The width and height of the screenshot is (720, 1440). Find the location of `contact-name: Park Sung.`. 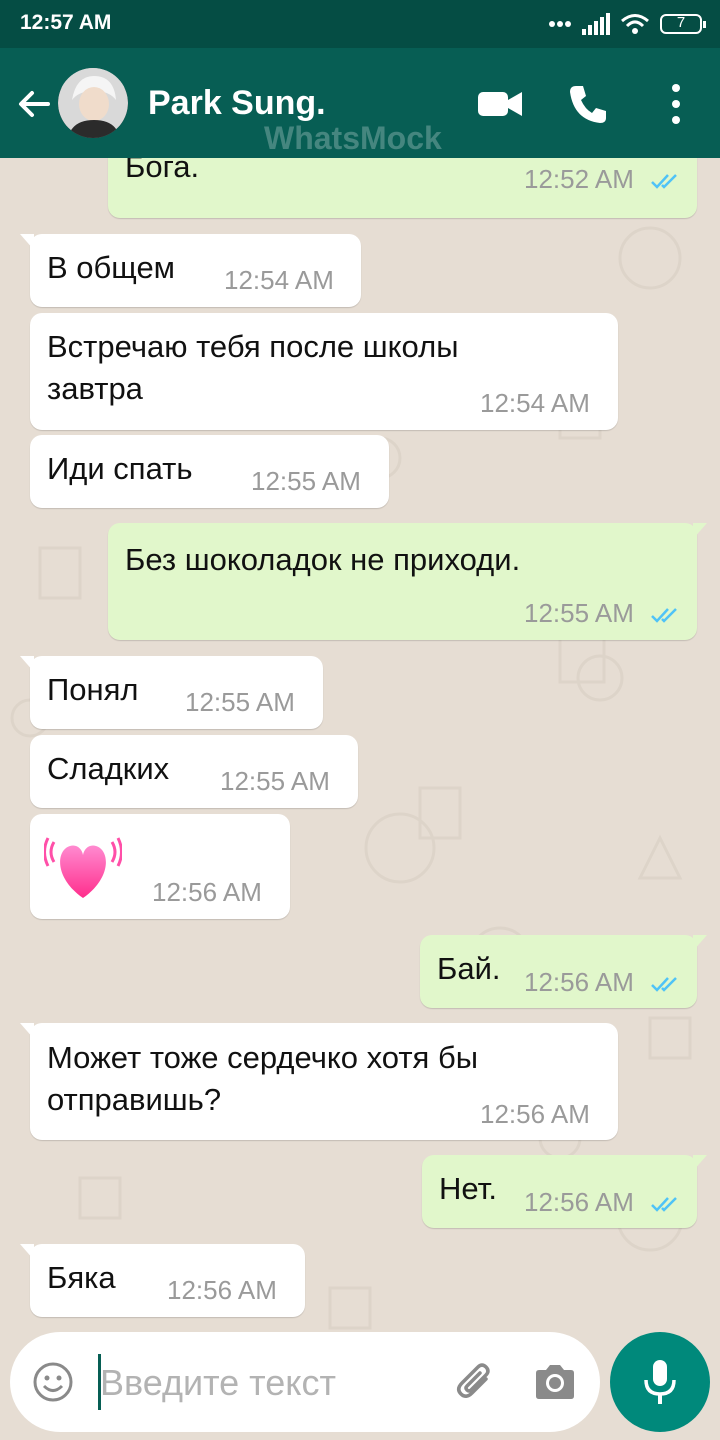

contact-name: Park Sung. is located at coordinates (237, 103).